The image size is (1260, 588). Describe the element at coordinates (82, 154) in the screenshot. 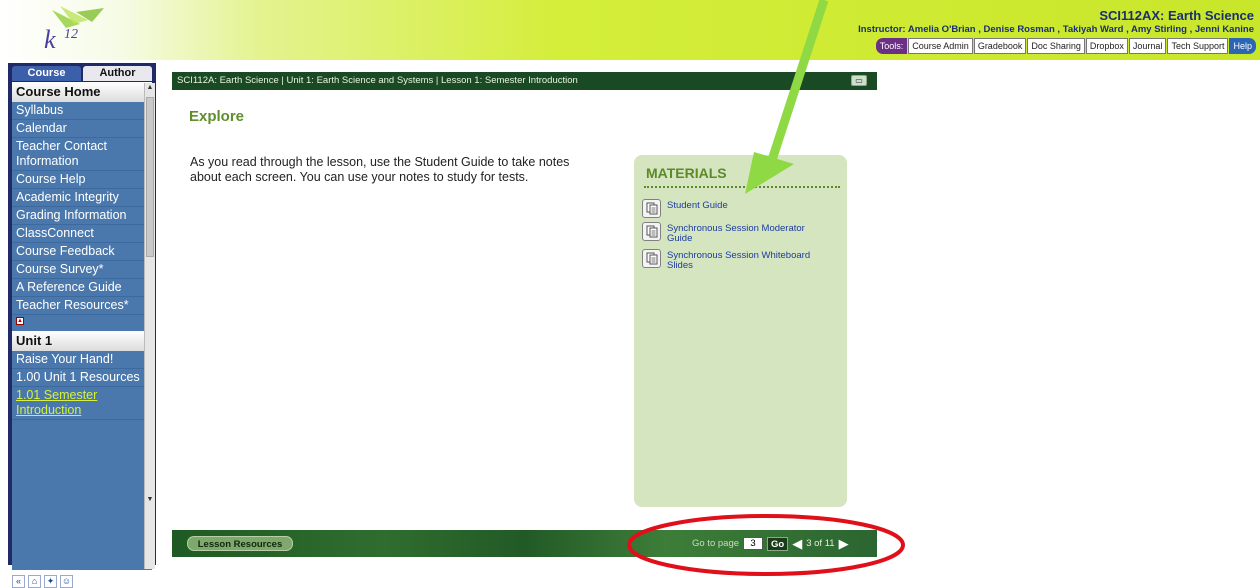

I see `sidebar-item-teacher-contact: Teacher Contact Information` at that location.